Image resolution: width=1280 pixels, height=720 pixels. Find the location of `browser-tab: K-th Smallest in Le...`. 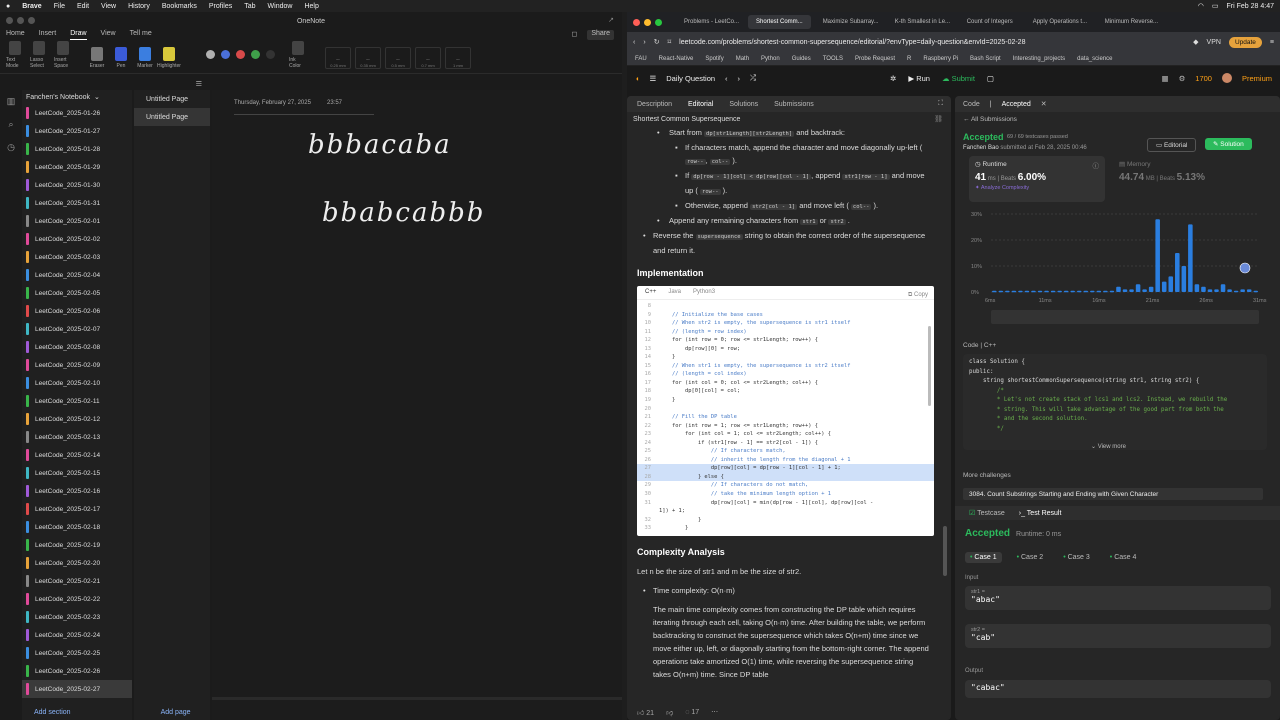

browser-tab: K-th Smallest in Le... is located at coordinates (921, 22).